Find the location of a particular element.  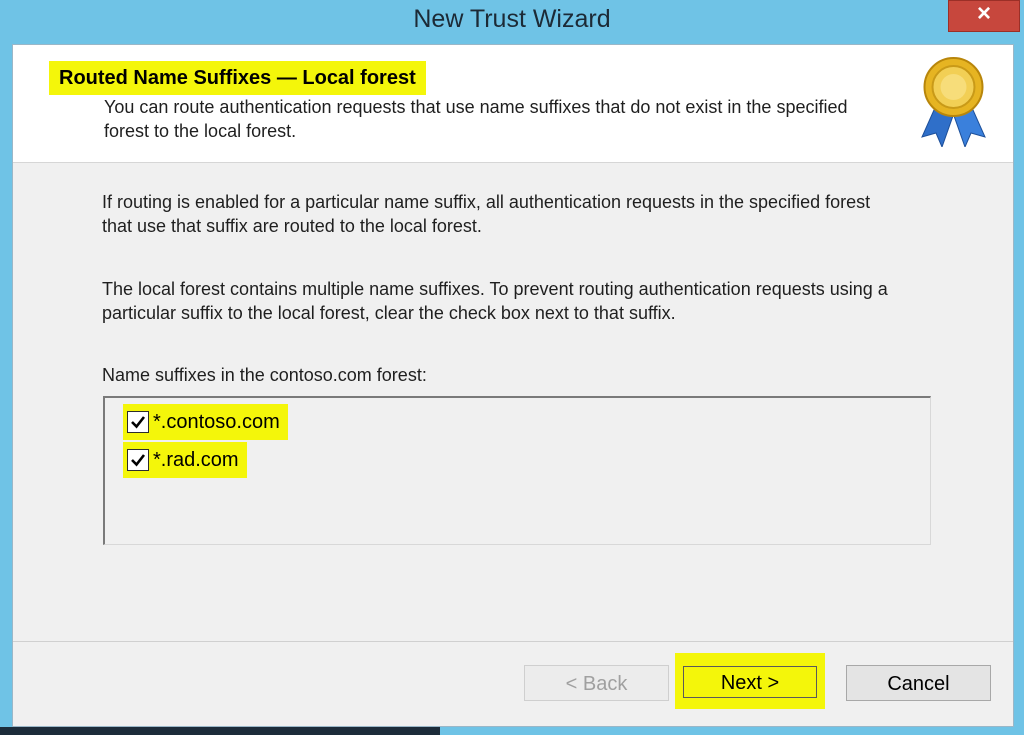

title-bar: New Trust Wizard × is located at coordinates (512, 22).